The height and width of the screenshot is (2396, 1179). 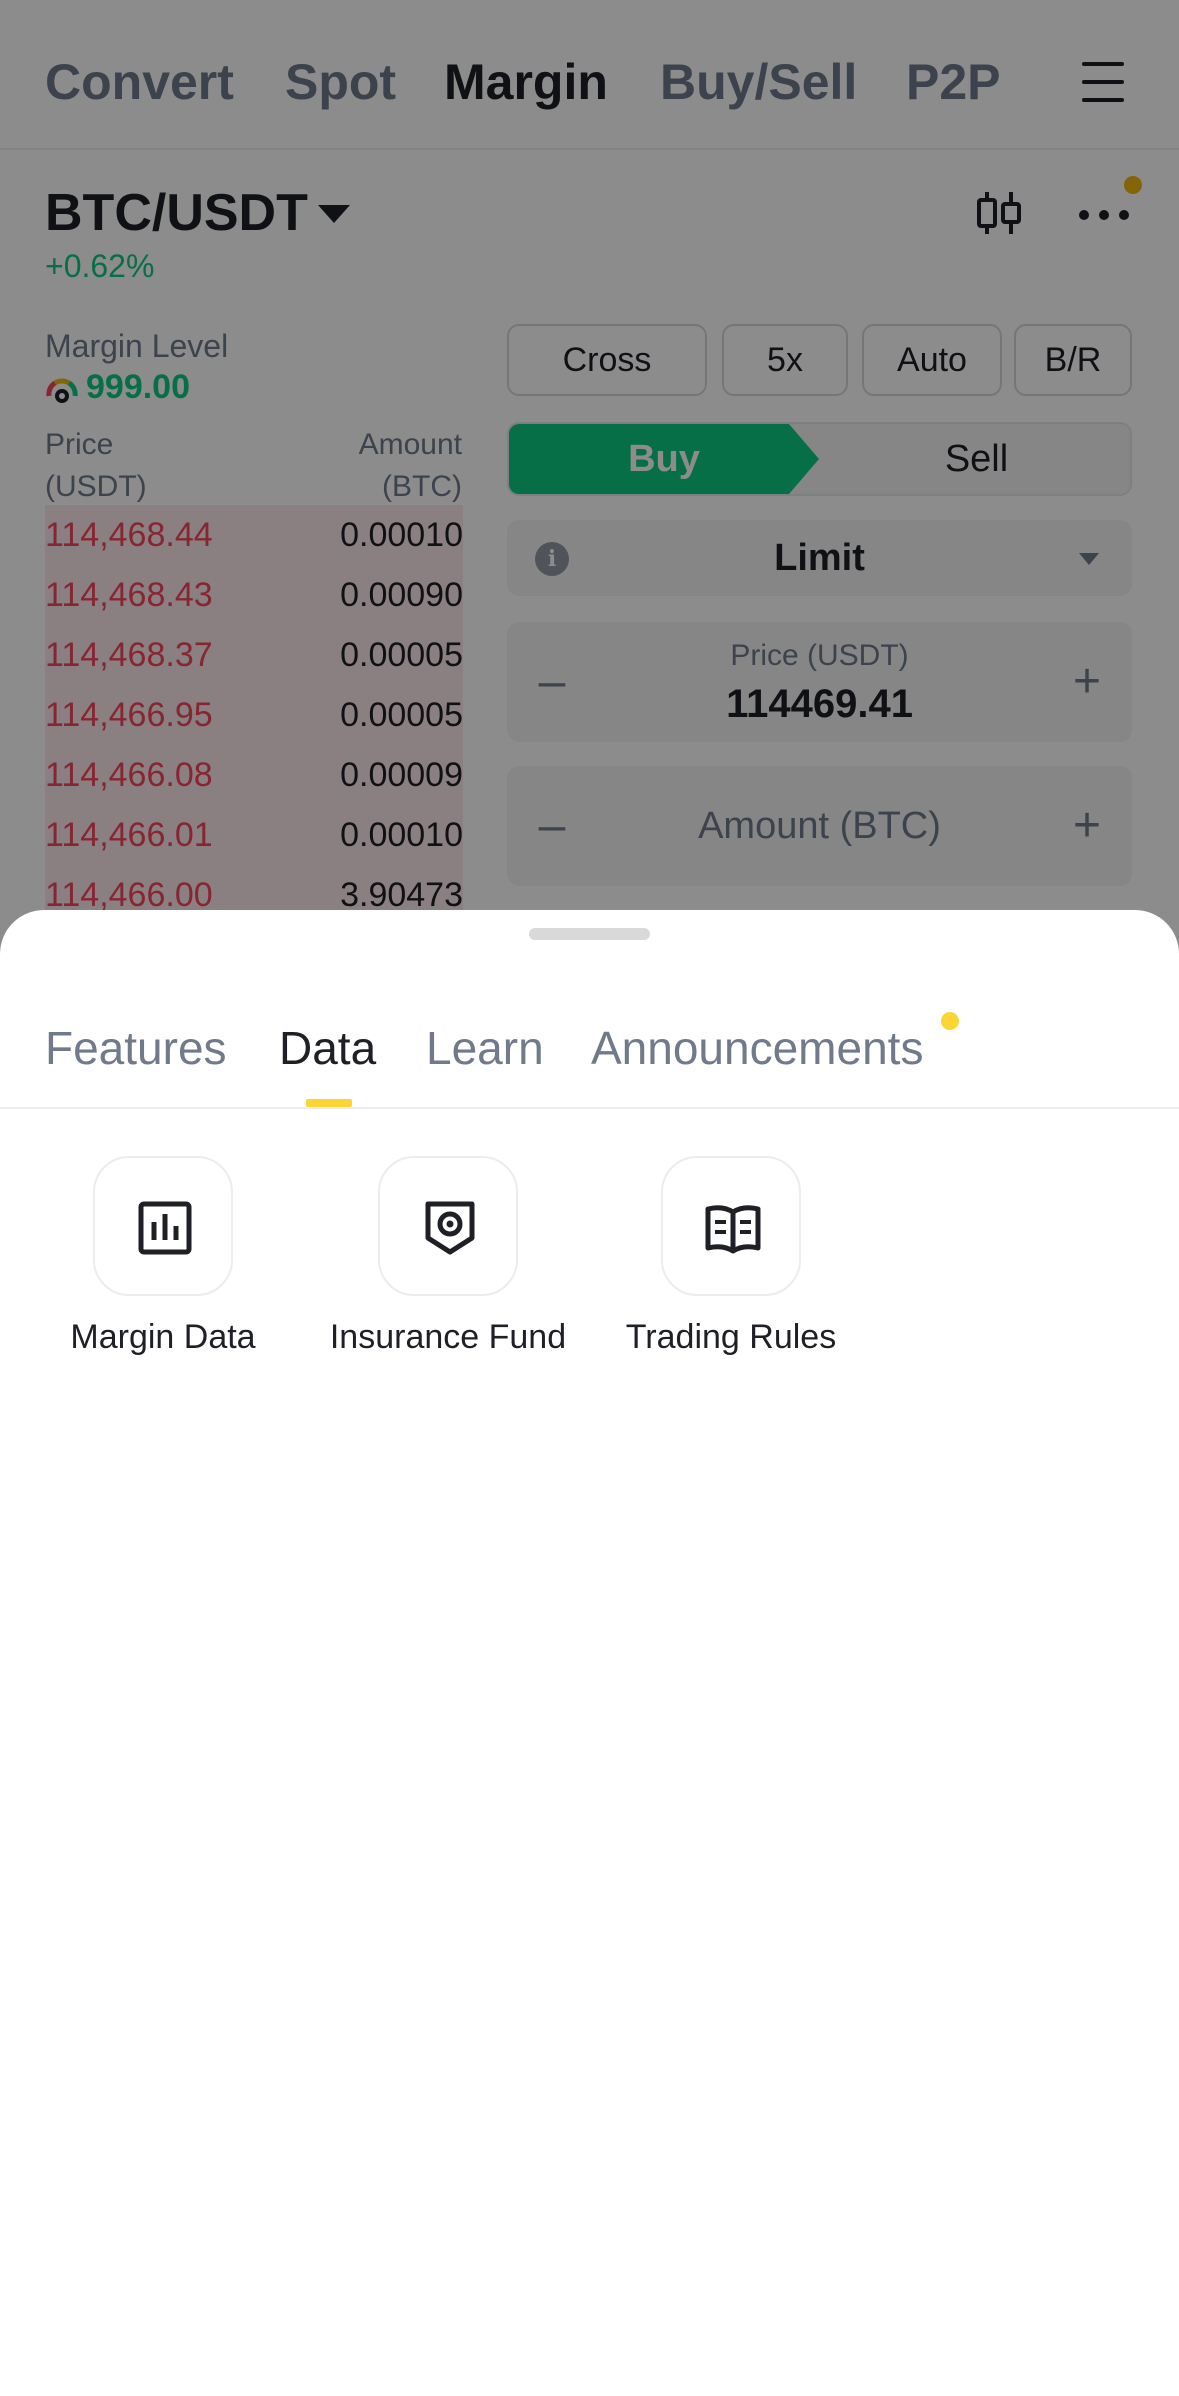 I want to click on announcements-notification-dot, so click(x=950, y=1021).